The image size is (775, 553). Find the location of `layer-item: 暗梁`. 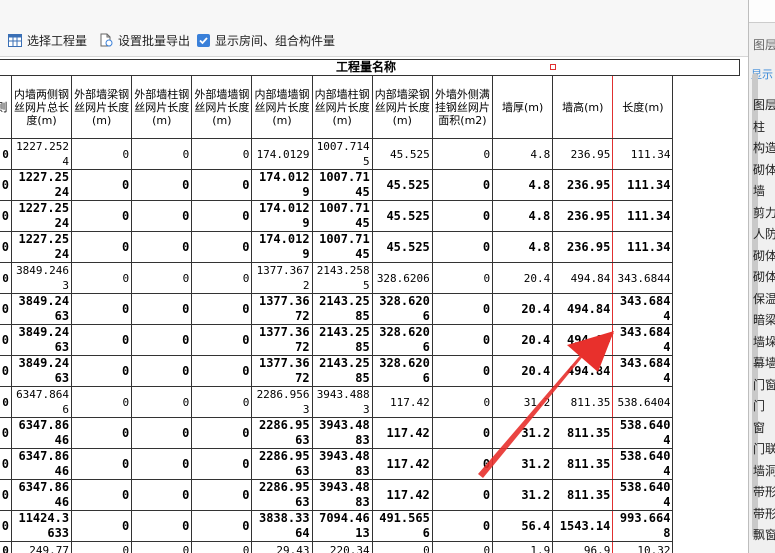

layer-item: 暗梁 is located at coordinates (764, 319).